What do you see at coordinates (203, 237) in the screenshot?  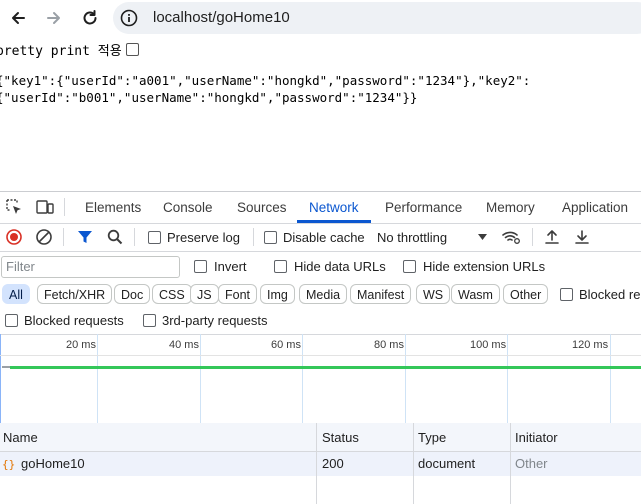 I see `preserve-log-label: Preserve log` at bounding box center [203, 237].